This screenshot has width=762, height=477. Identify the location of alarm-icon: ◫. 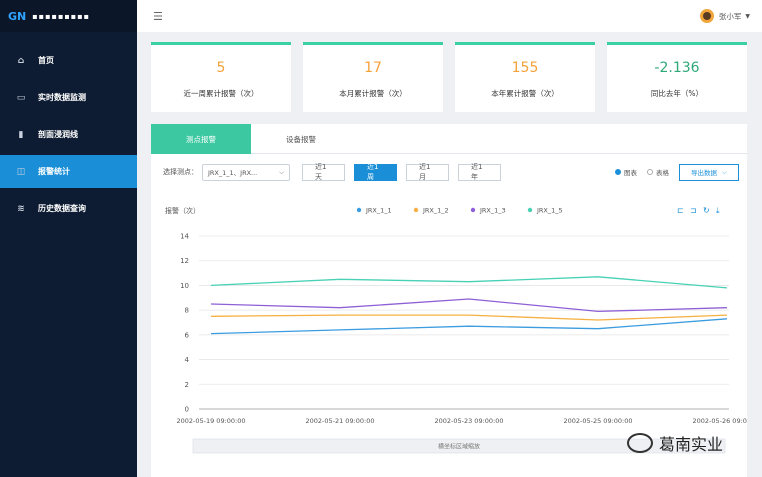
(21, 171).